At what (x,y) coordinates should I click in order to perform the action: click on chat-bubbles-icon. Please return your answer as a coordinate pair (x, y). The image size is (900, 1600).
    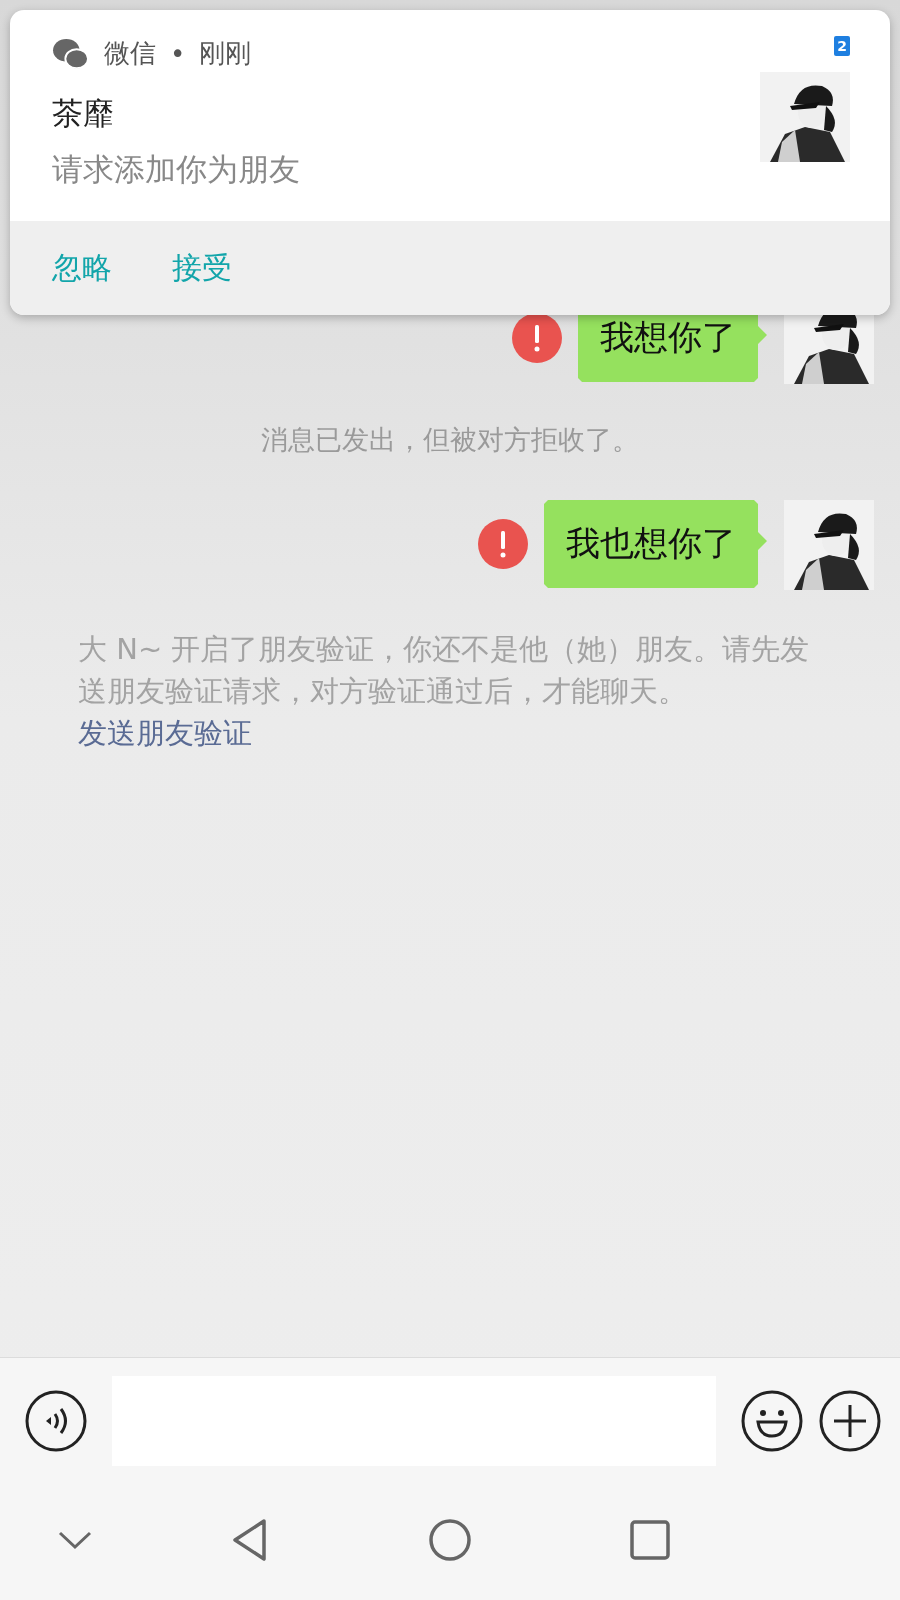
    Looking at the image, I should click on (71, 53).